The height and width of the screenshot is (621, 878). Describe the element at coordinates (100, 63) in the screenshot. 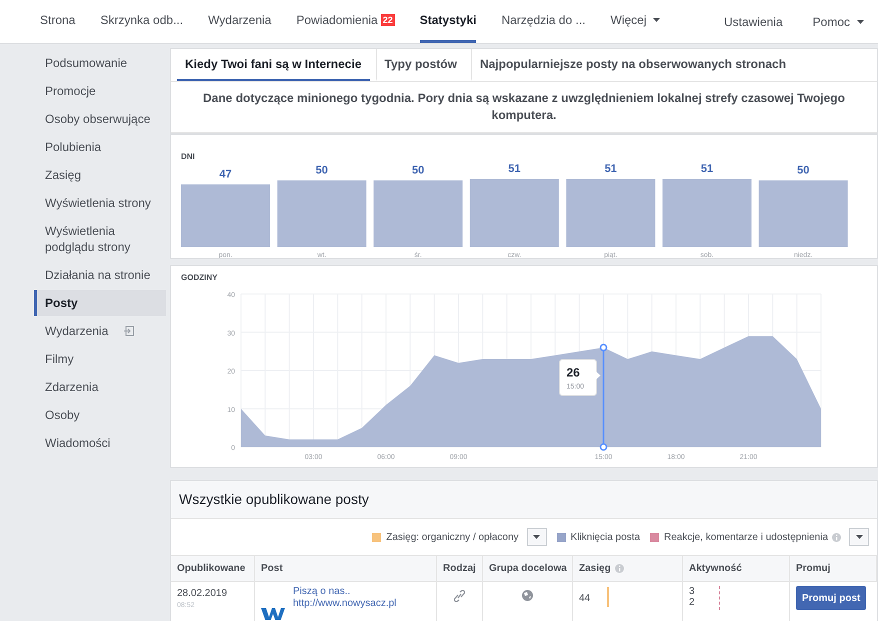

I see `sidebar-item: Podsumowanie` at that location.